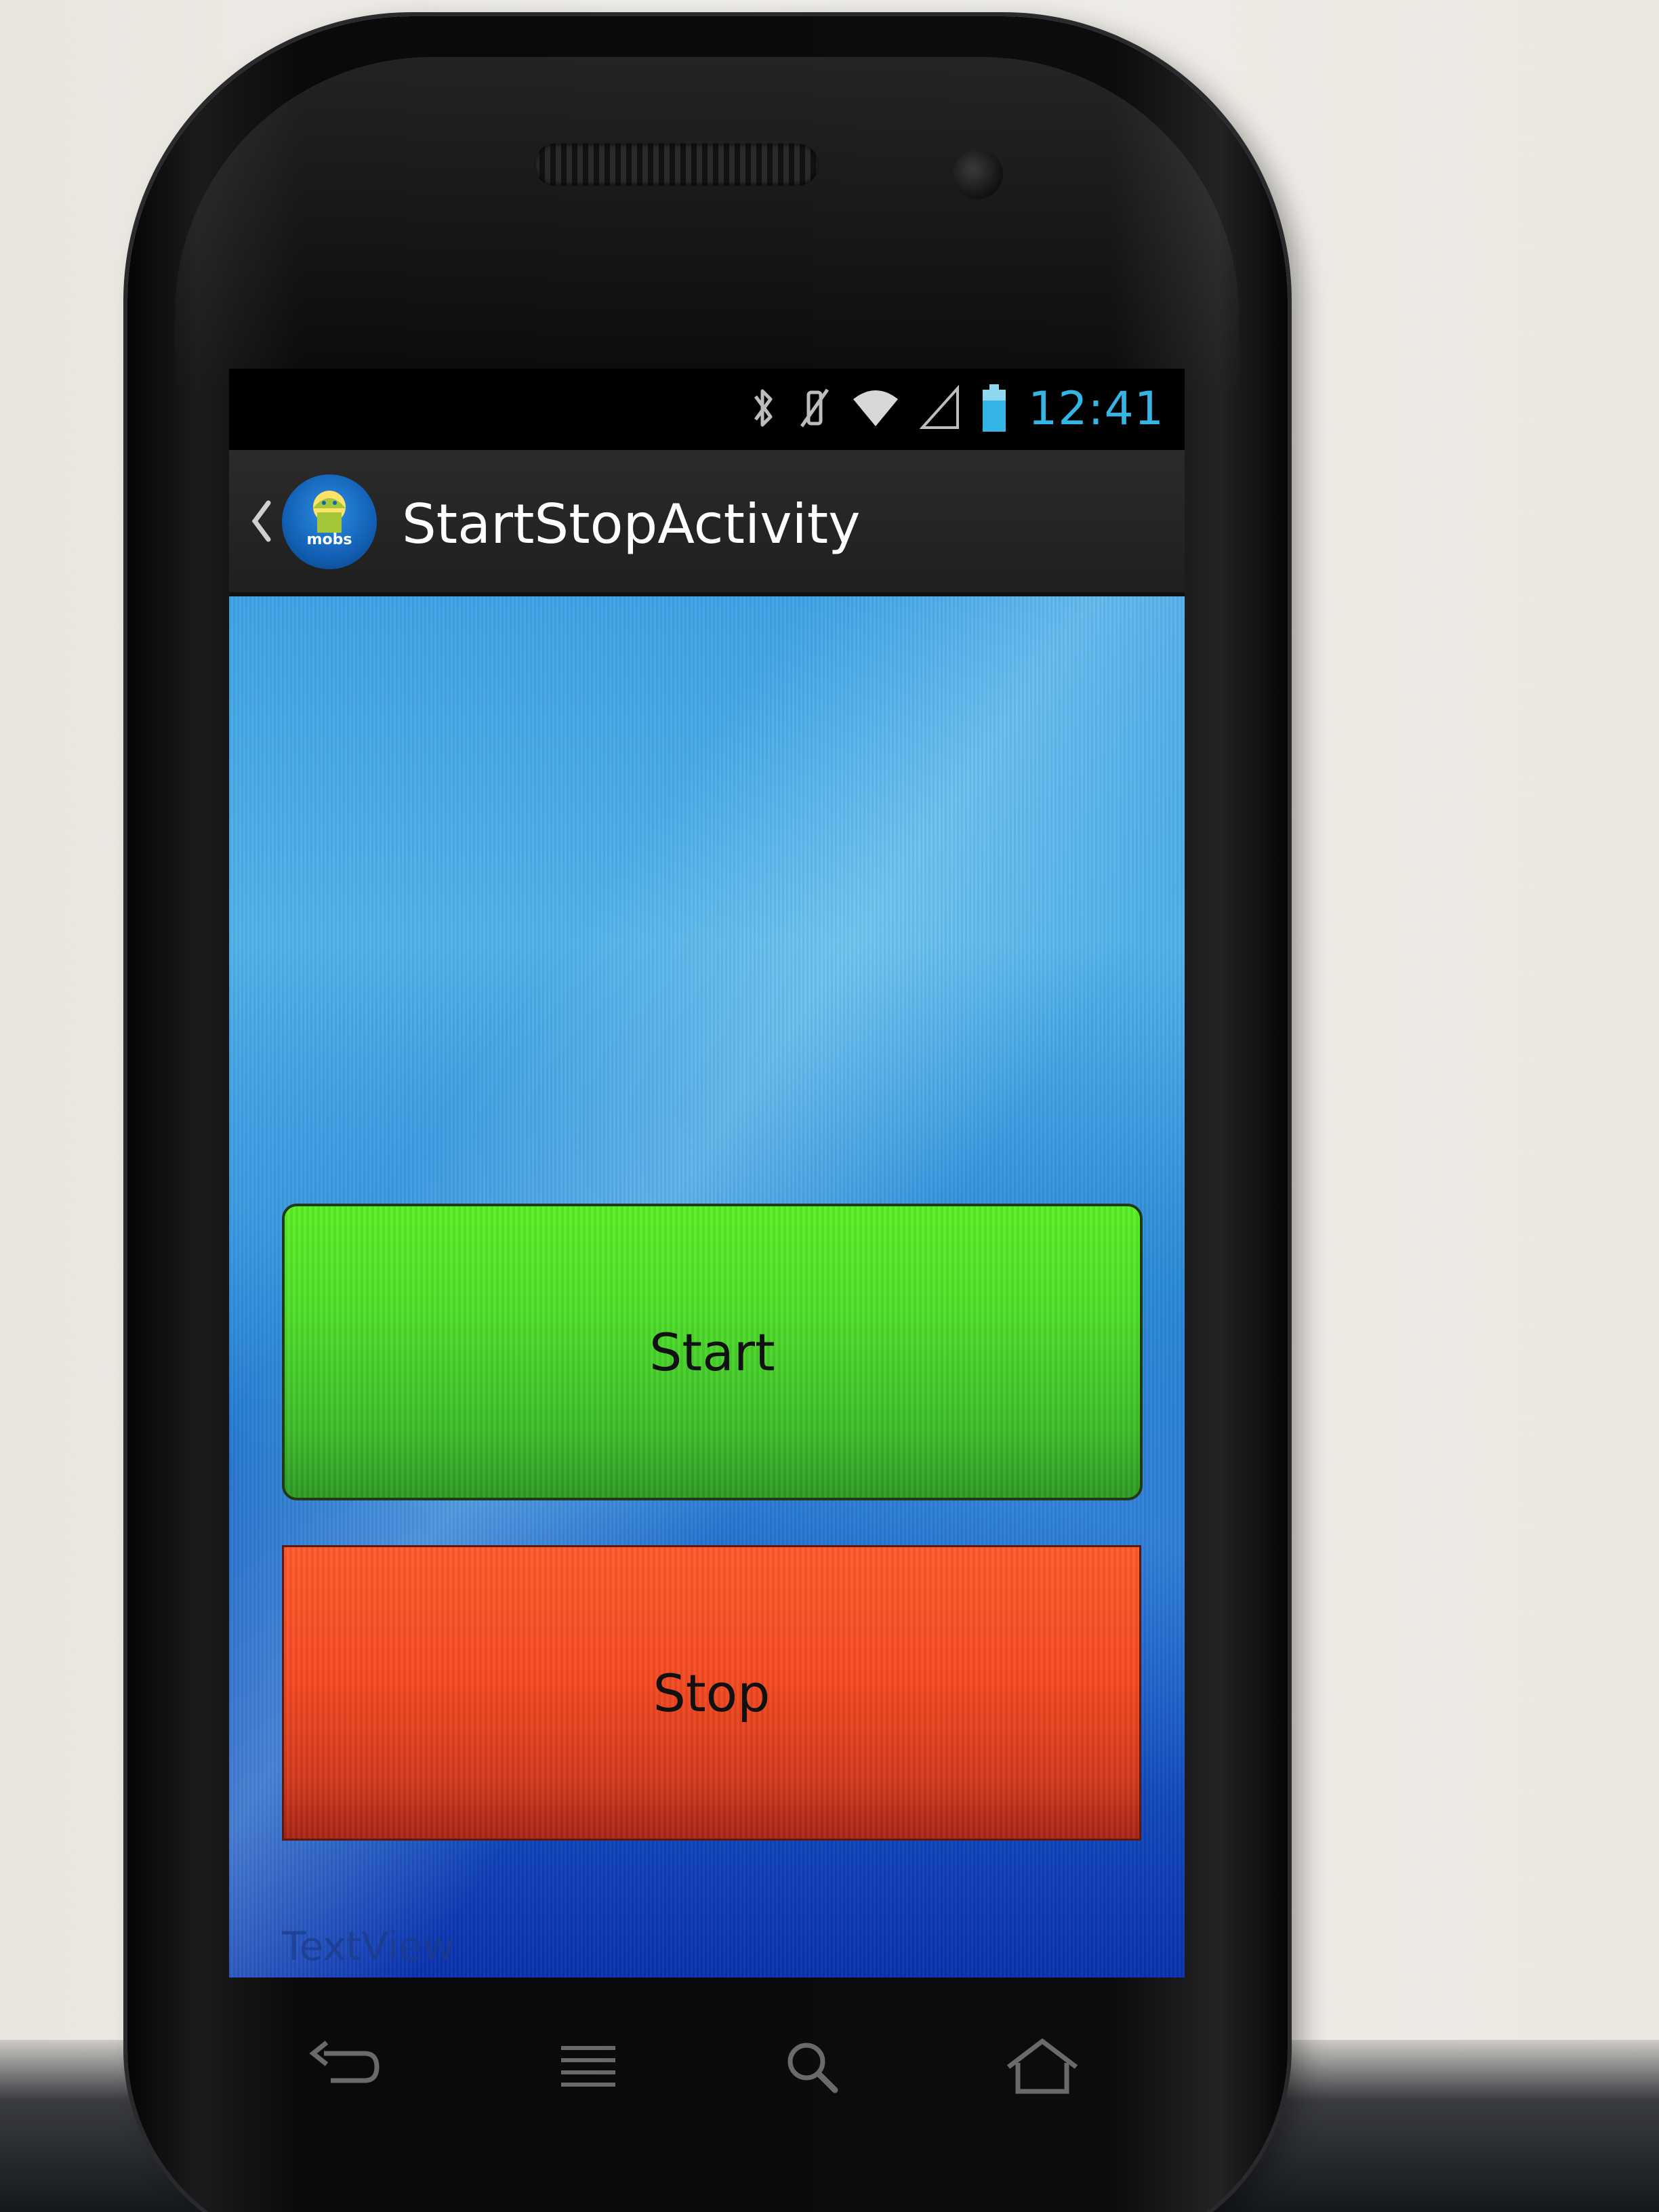  What do you see at coordinates (815, 409) in the screenshot?
I see `vibrate-icon` at bounding box center [815, 409].